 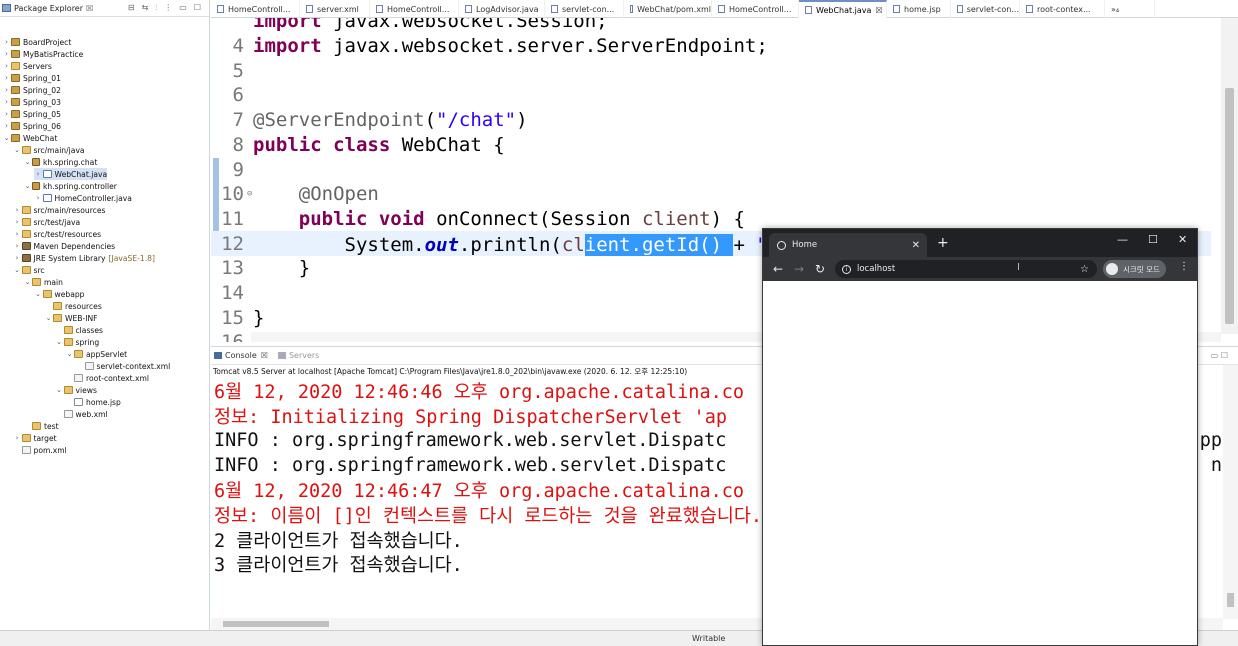 What do you see at coordinates (48, 8) in the screenshot?
I see `package-explorer-title: Package Explorer` at bounding box center [48, 8].